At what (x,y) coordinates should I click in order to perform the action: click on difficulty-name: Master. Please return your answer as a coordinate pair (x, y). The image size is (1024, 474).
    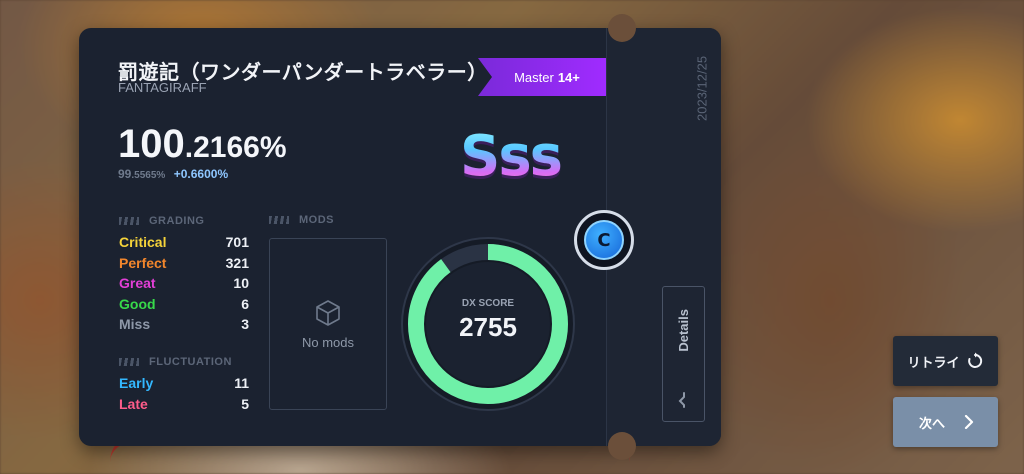
    Looking at the image, I should click on (534, 77).